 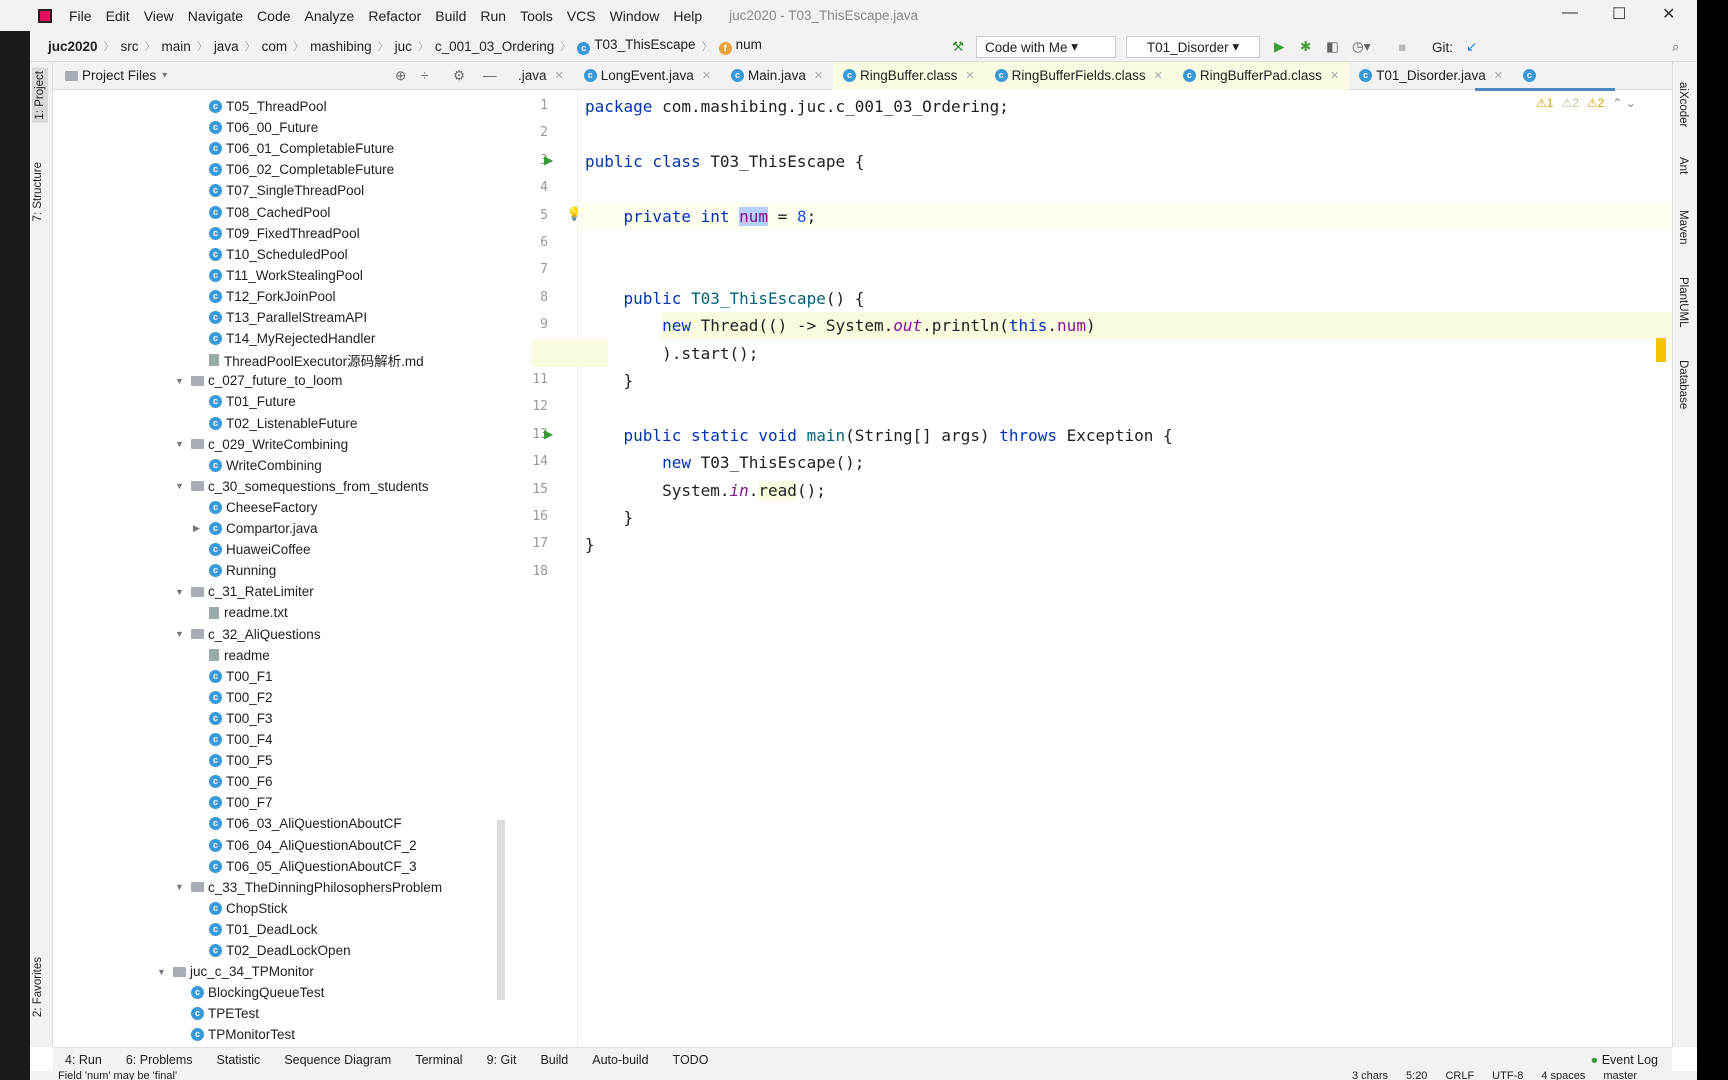 I want to click on tool-window-button: Terminal, so click(x=438, y=1060).